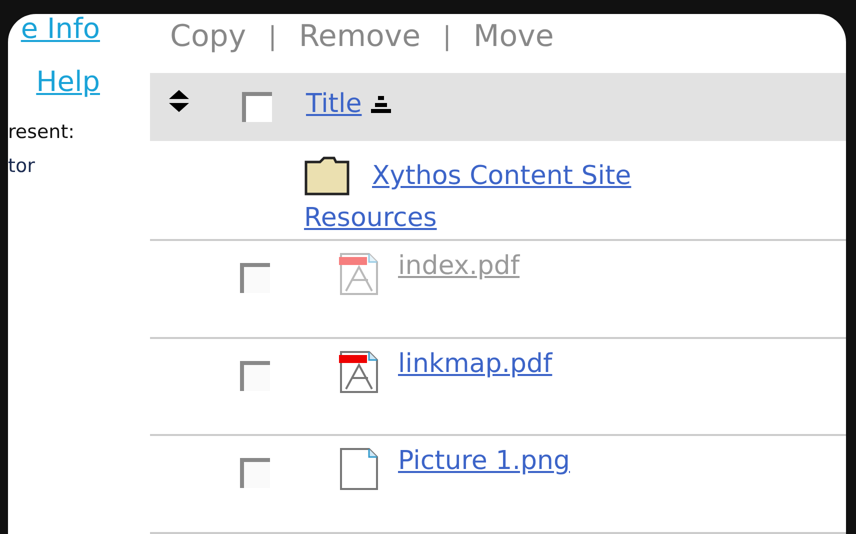 The image size is (856, 534). What do you see at coordinates (21, 166) in the screenshot?
I see `sidebar-text: tor` at bounding box center [21, 166].